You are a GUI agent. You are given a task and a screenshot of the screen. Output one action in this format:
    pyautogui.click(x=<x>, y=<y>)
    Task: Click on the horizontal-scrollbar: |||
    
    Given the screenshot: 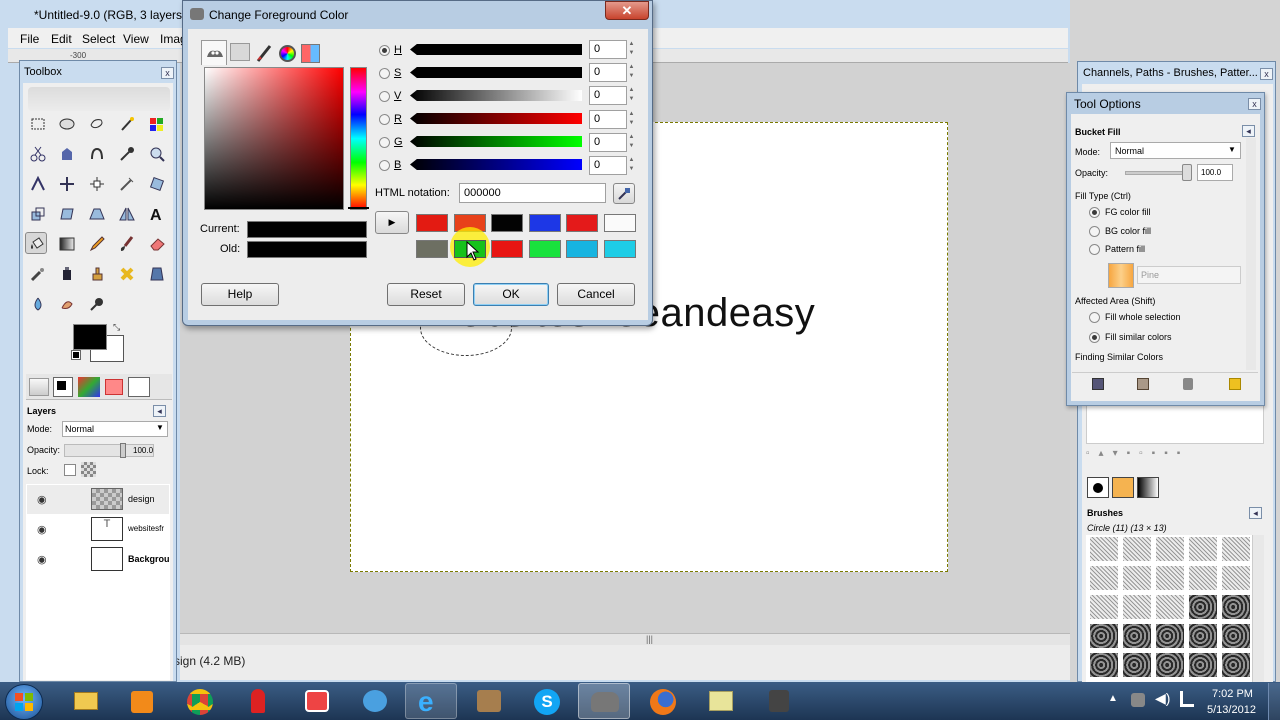 What is the action you would take?
    pyautogui.click(x=625, y=639)
    